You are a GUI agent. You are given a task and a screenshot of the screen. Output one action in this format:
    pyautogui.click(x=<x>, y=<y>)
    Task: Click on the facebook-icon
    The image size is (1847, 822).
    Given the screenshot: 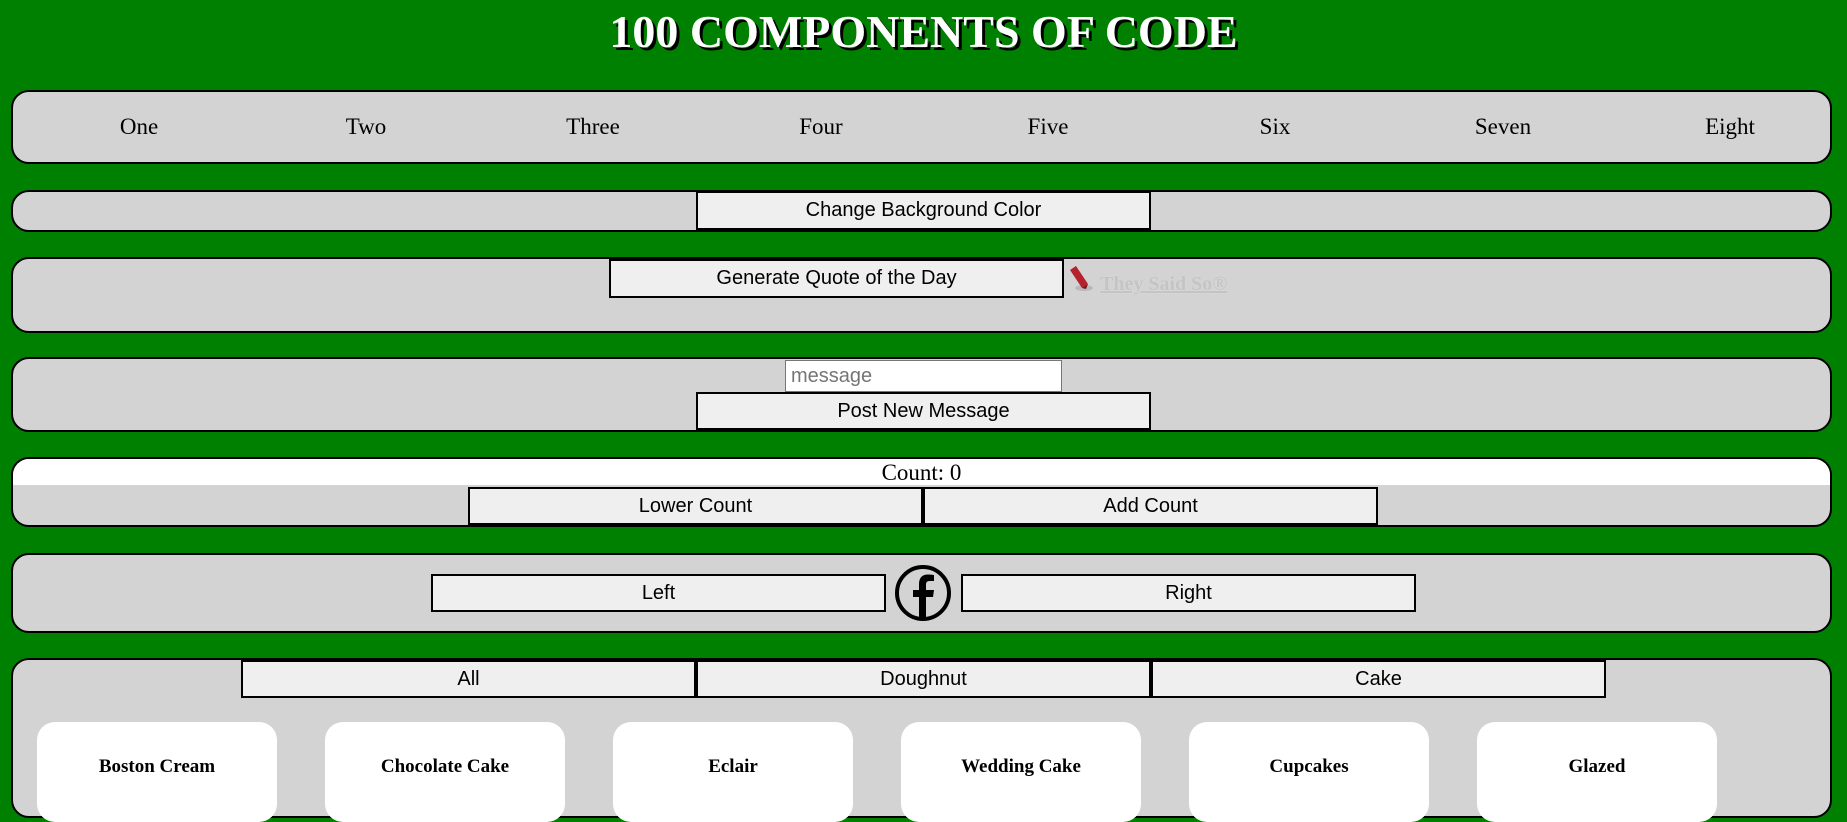 What is the action you would take?
    pyautogui.click(x=923, y=593)
    